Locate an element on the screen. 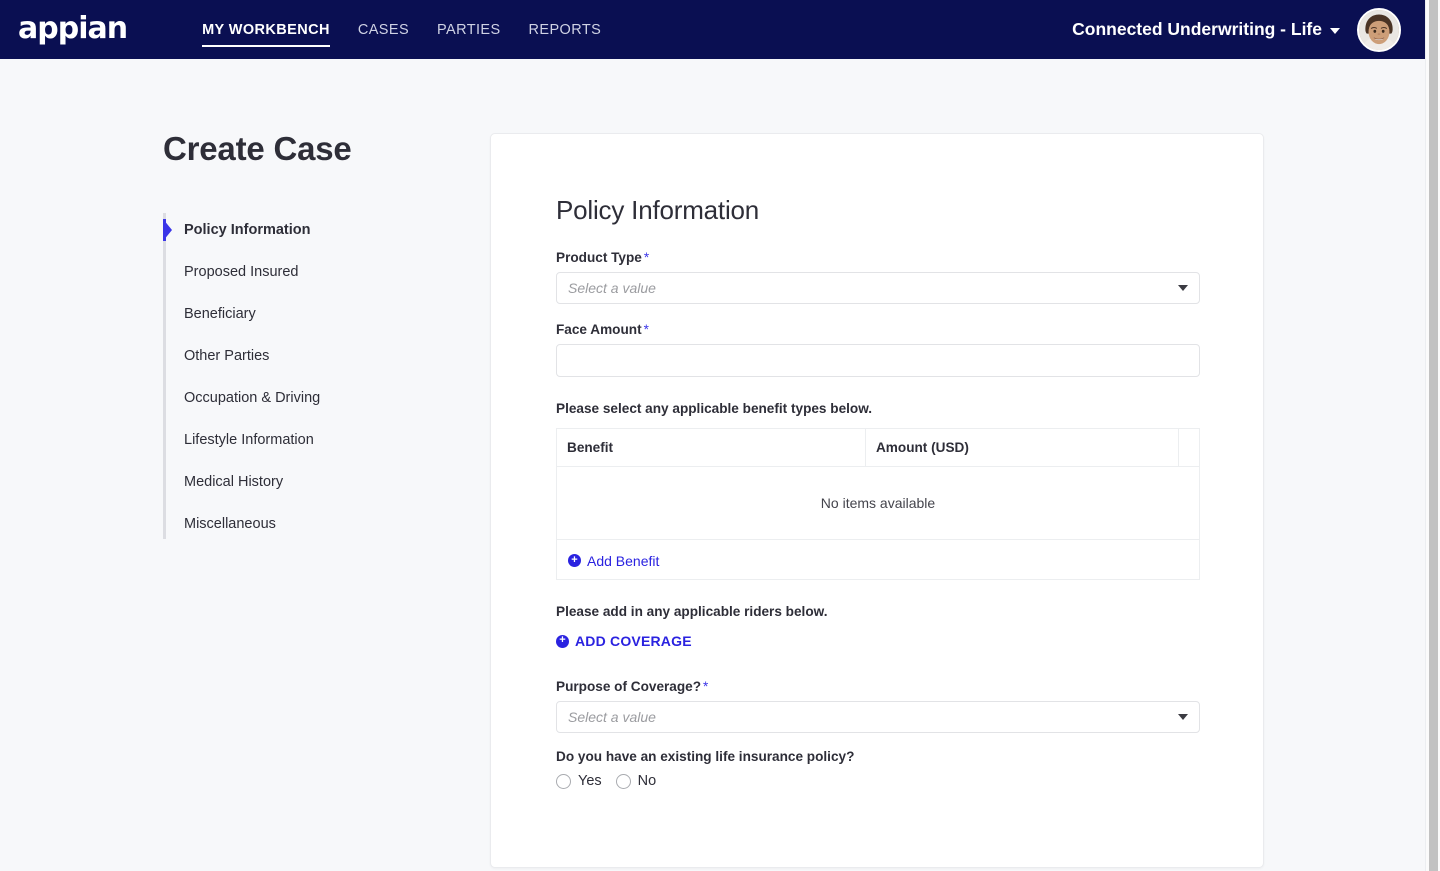 This screenshot has width=1440, height=871. face-amount-label: Face Amount * is located at coordinates (877, 329).